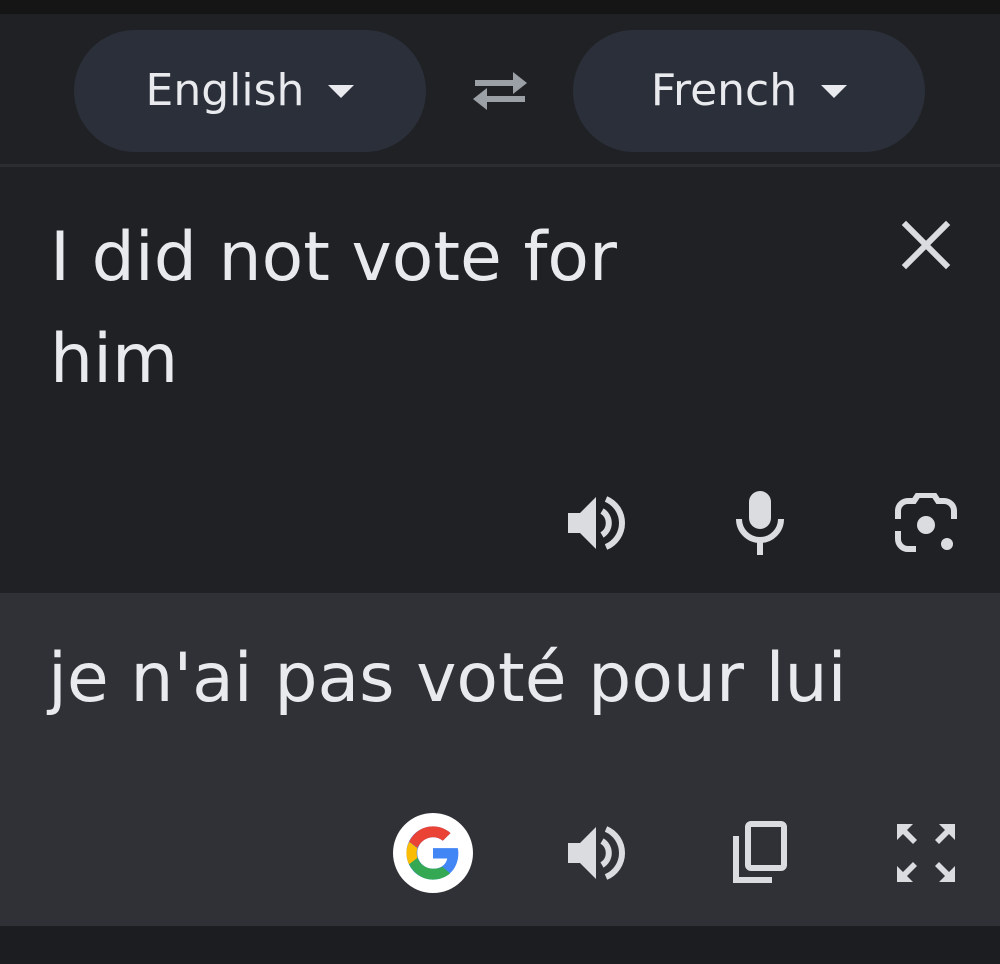  Describe the element at coordinates (447, 678) in the screenshot. I see `translated-text: je n'ai pas voté pour lui` at that location.